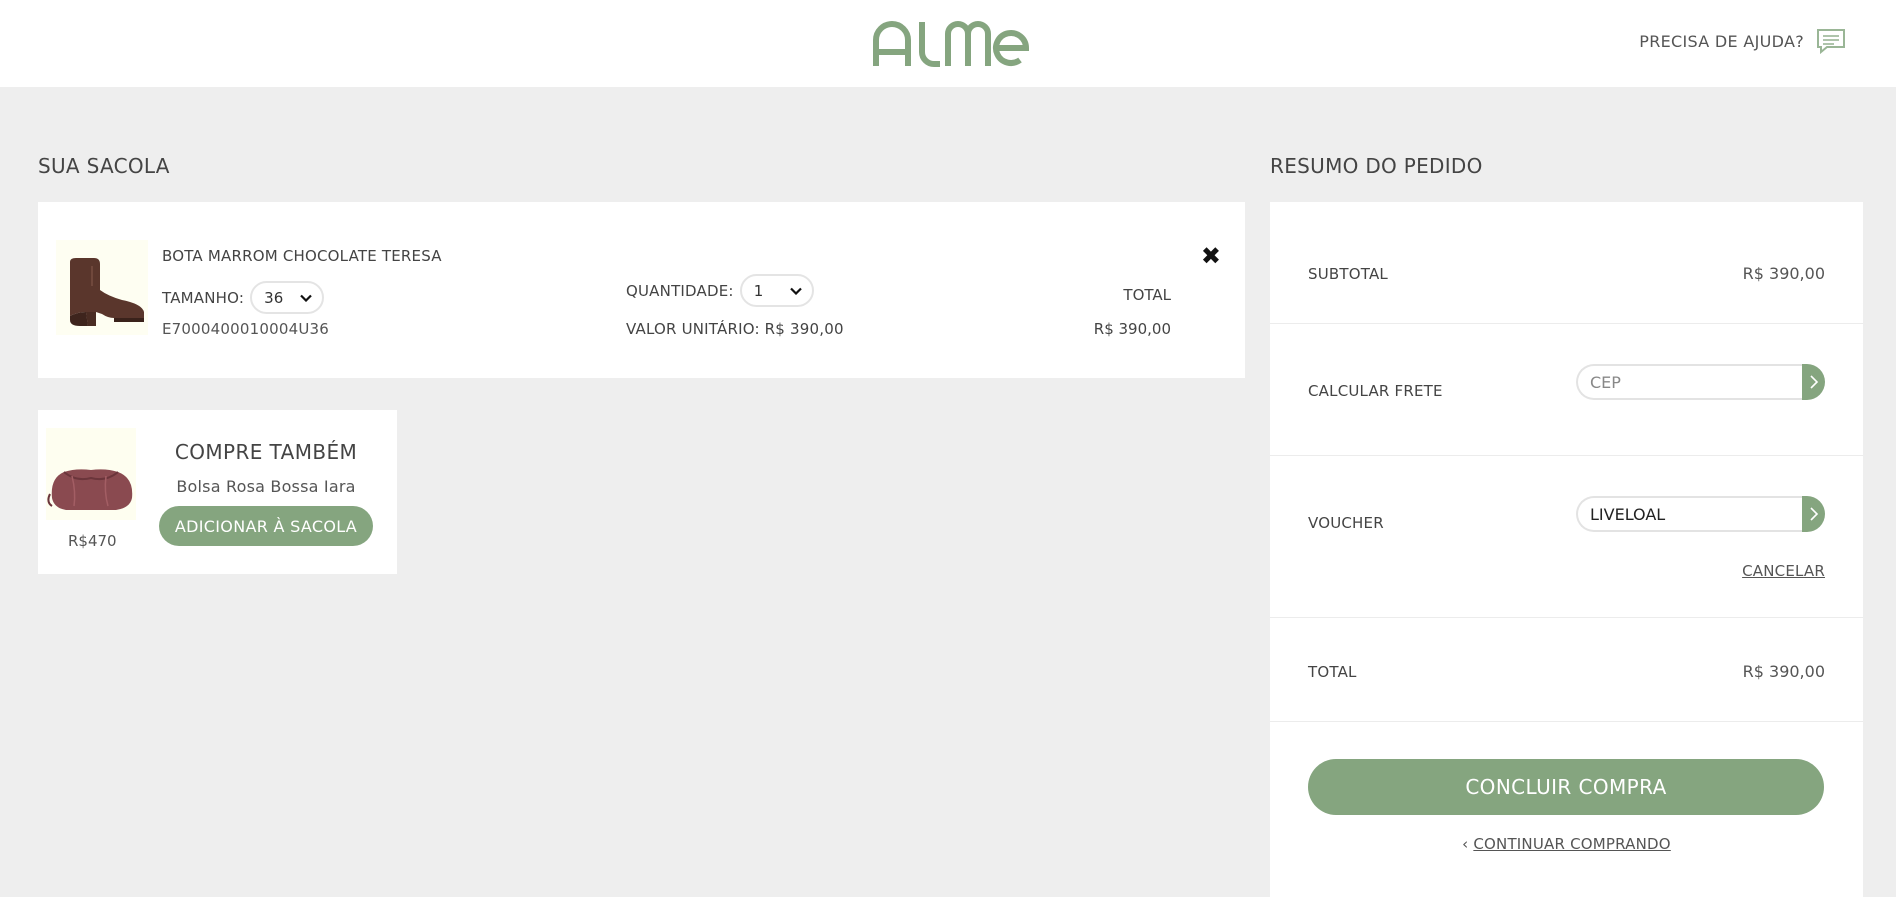 The height and width of the screenshot is (897, 1896). What do you see at coordinates (246, 329) in the screenshot?
I see `product-sku: E7000400010004U36` at bounding box center [246, 329].